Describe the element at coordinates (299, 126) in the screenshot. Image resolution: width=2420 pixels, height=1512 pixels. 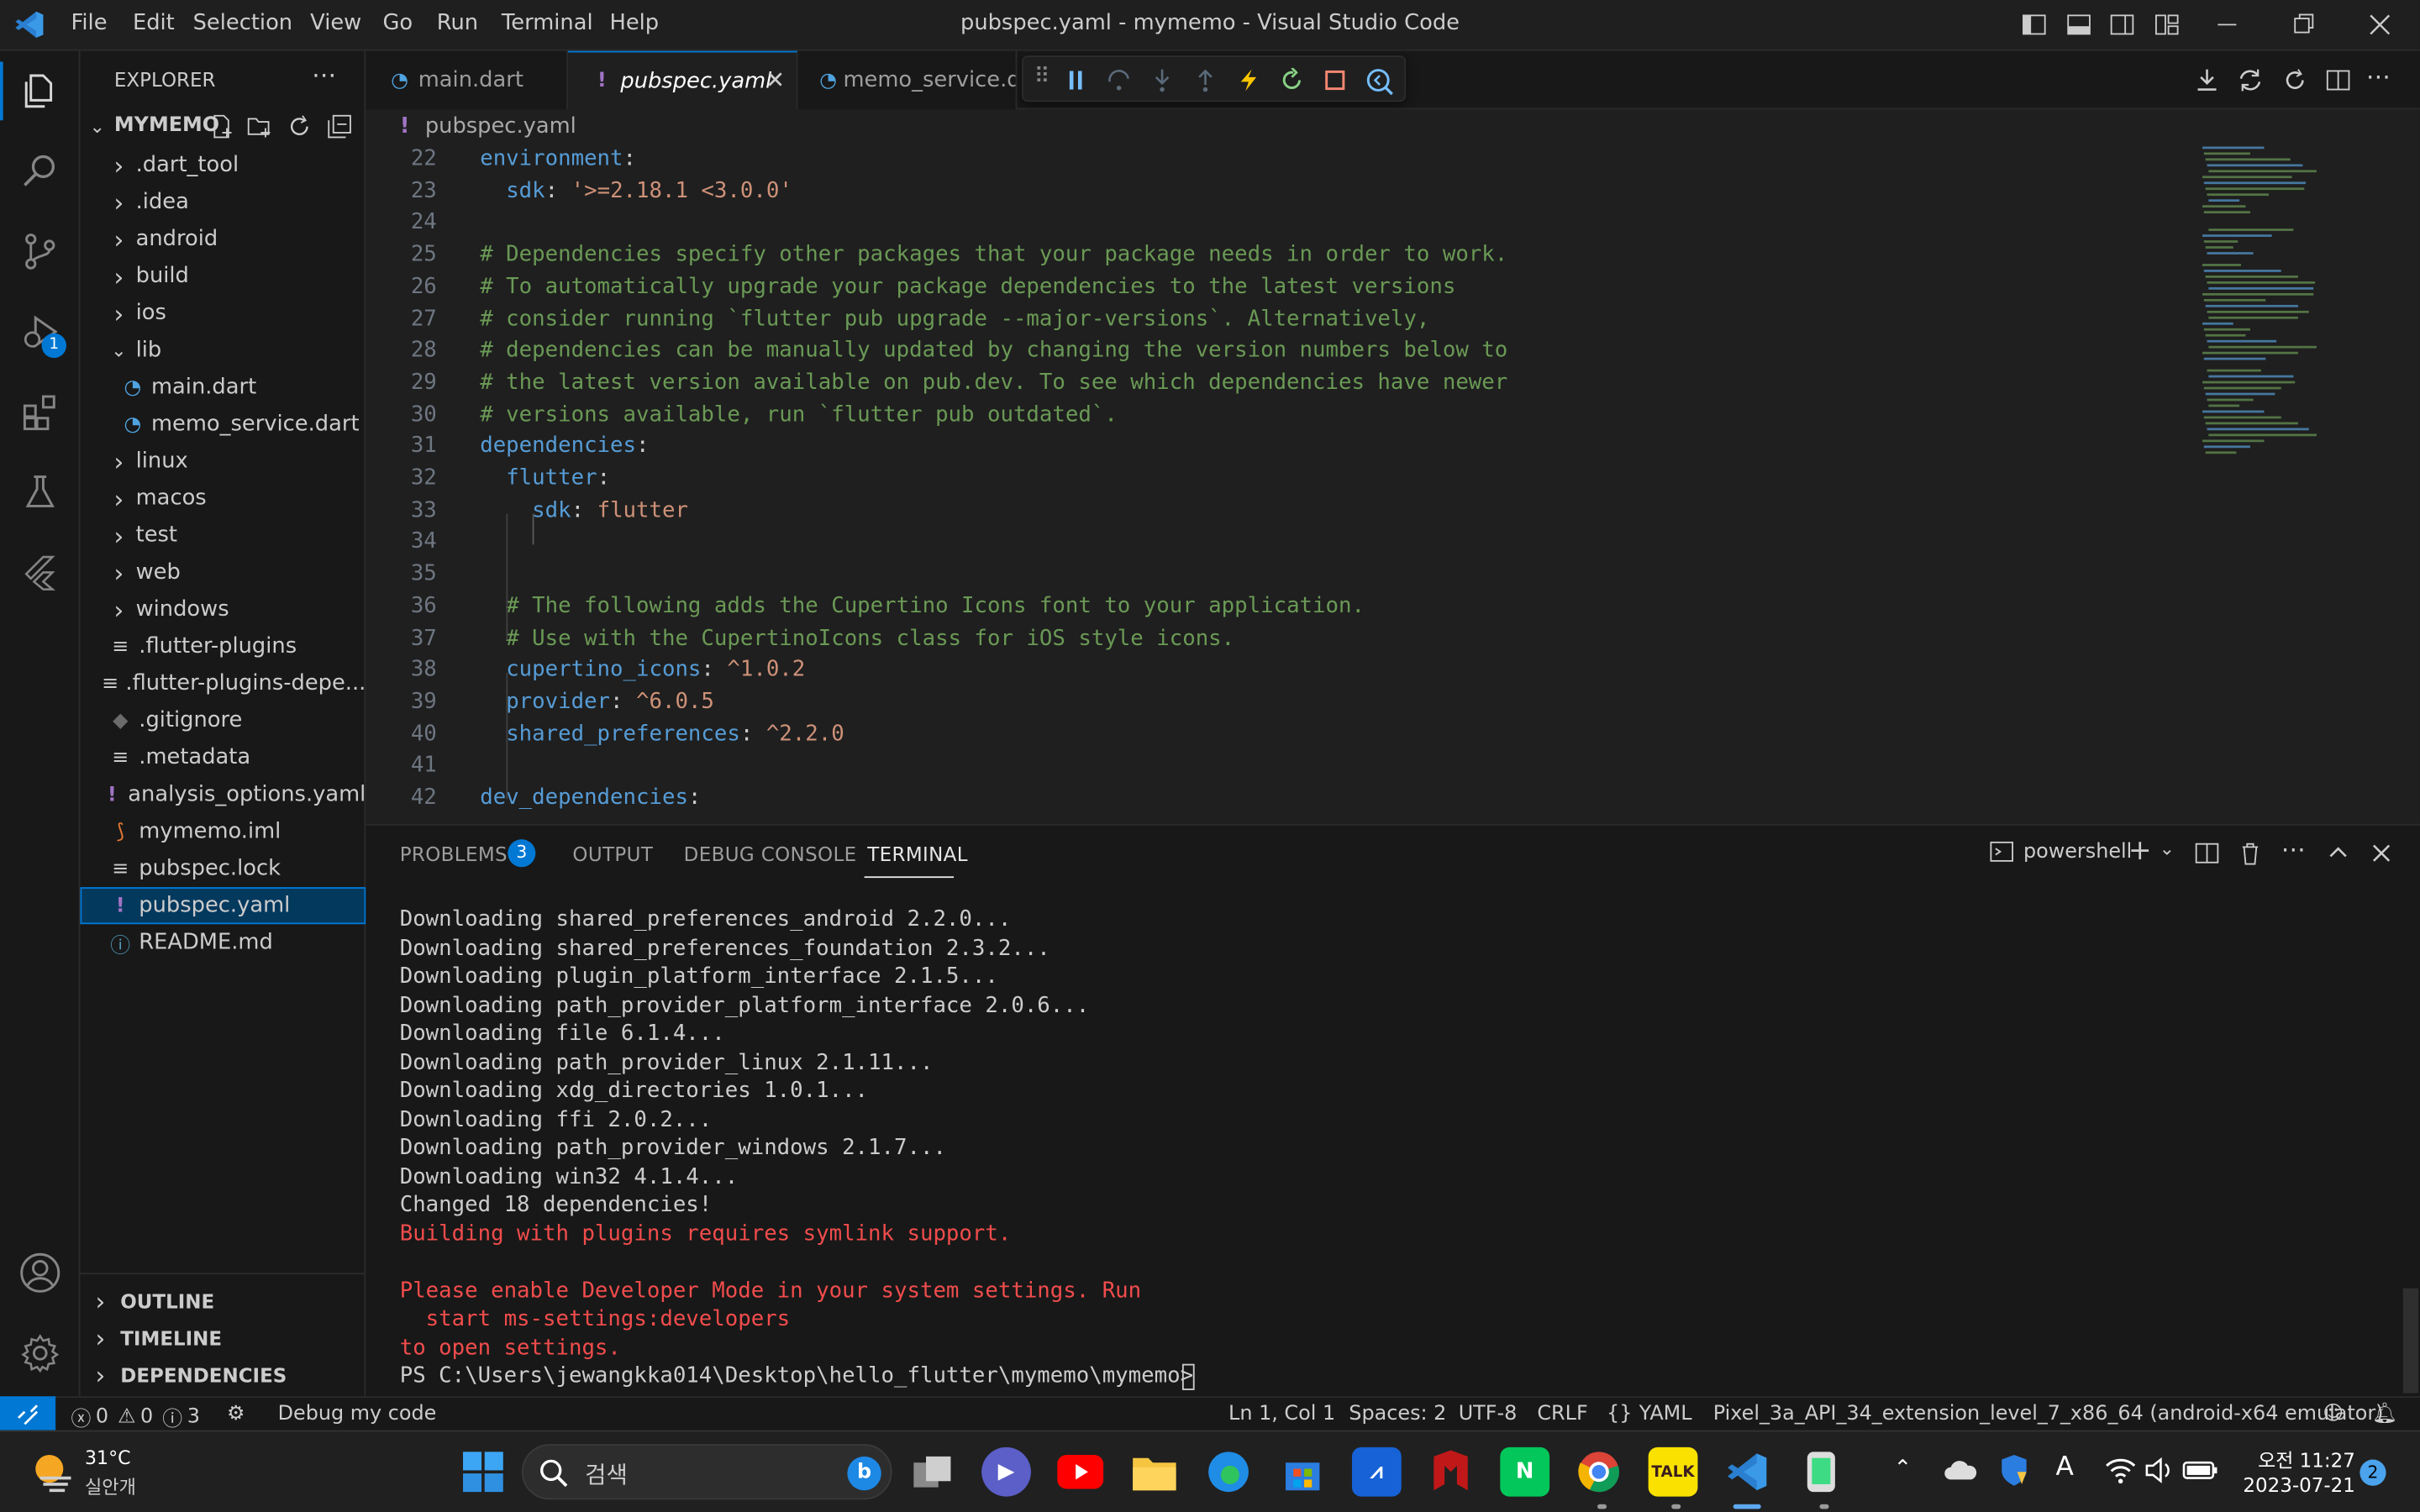
I see `refresh-explorer-icon` at that location.